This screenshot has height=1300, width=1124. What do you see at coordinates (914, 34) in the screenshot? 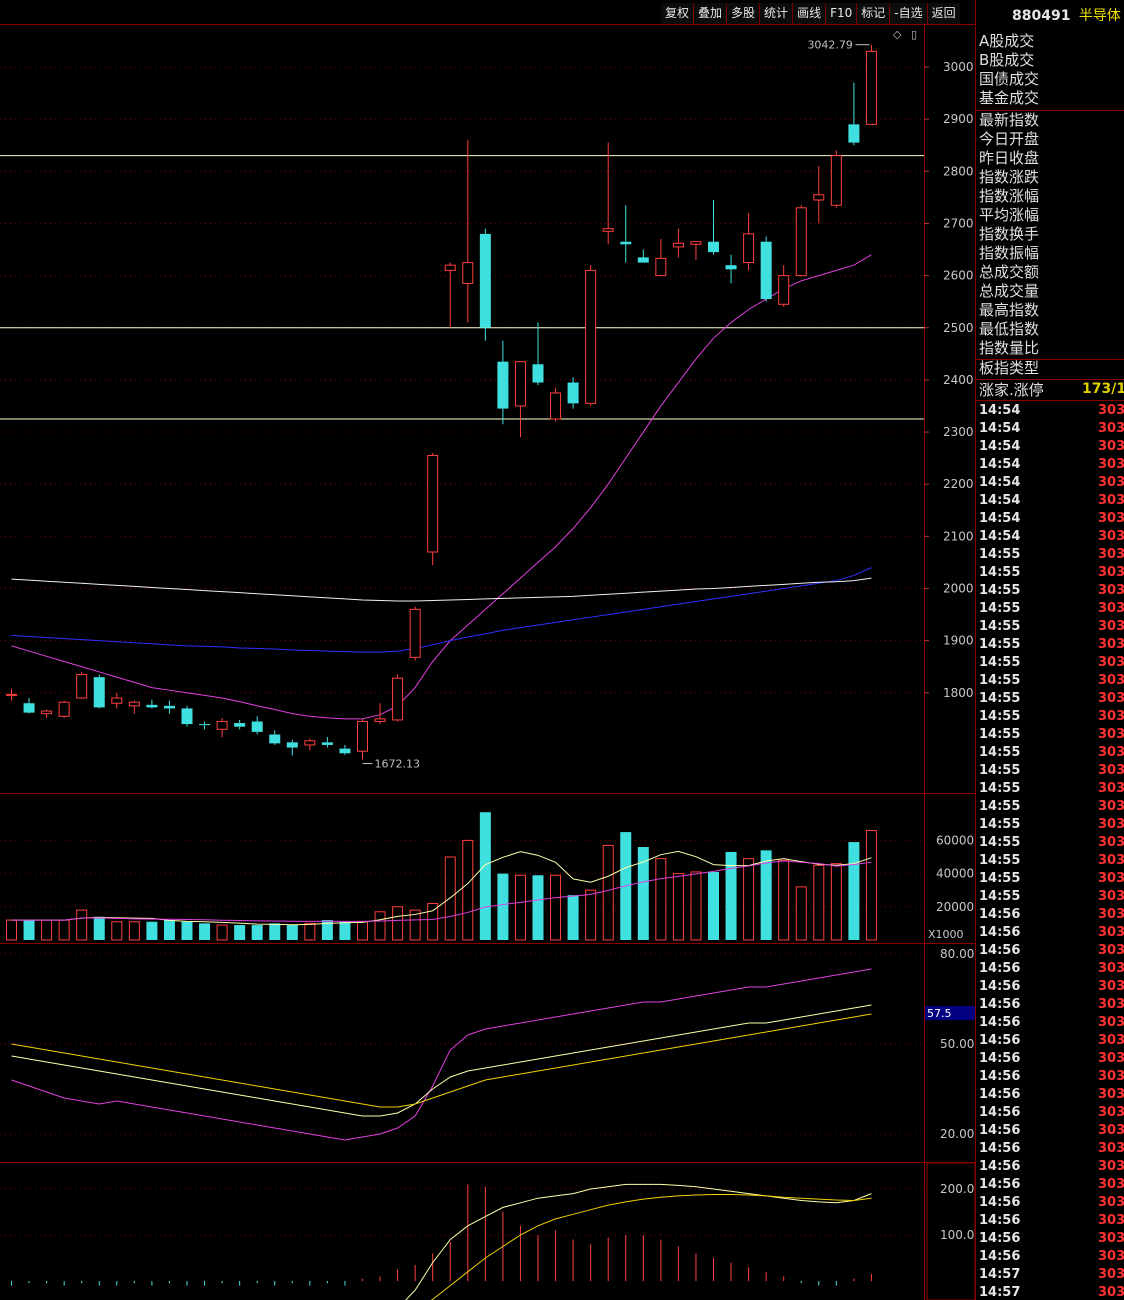
I see `scroll-icon: ▯` at bounding box center [914, 34].